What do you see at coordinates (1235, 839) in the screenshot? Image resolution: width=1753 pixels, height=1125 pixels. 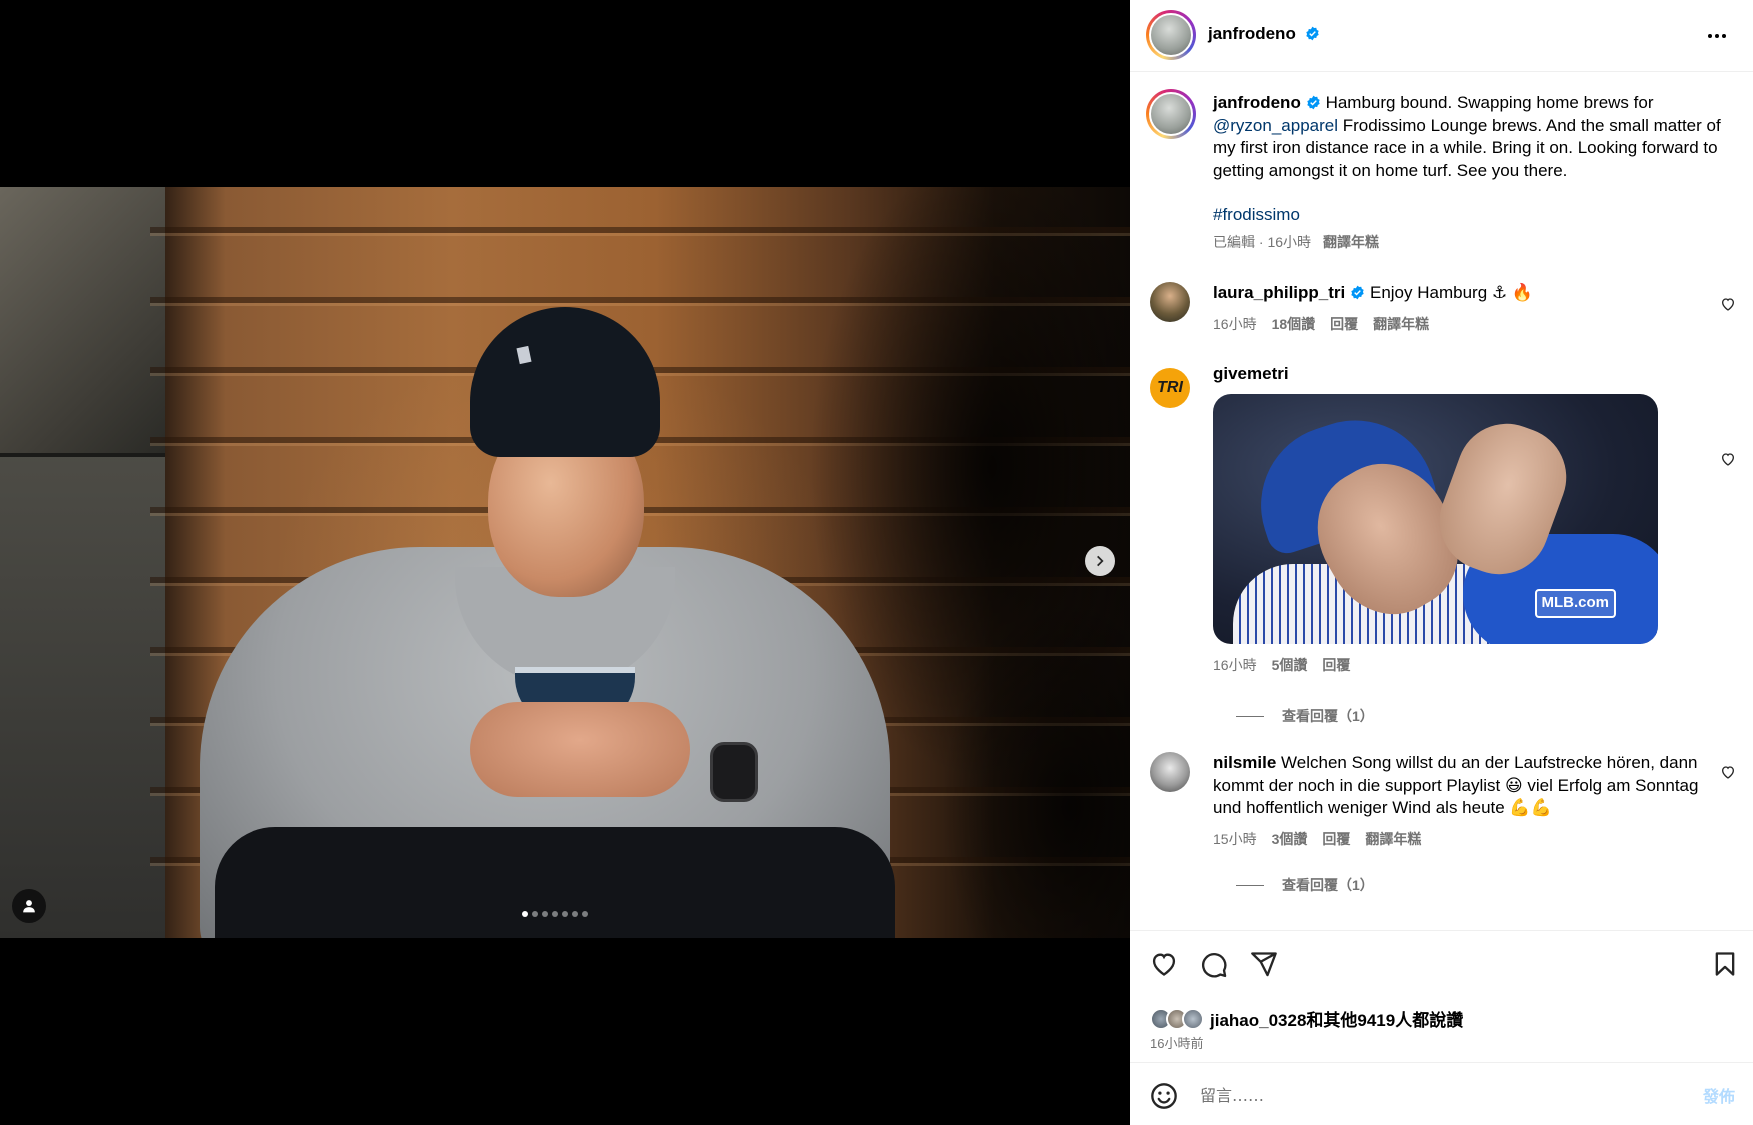 I see `comment-time: 15小時` at bounding box center [1235, 839].